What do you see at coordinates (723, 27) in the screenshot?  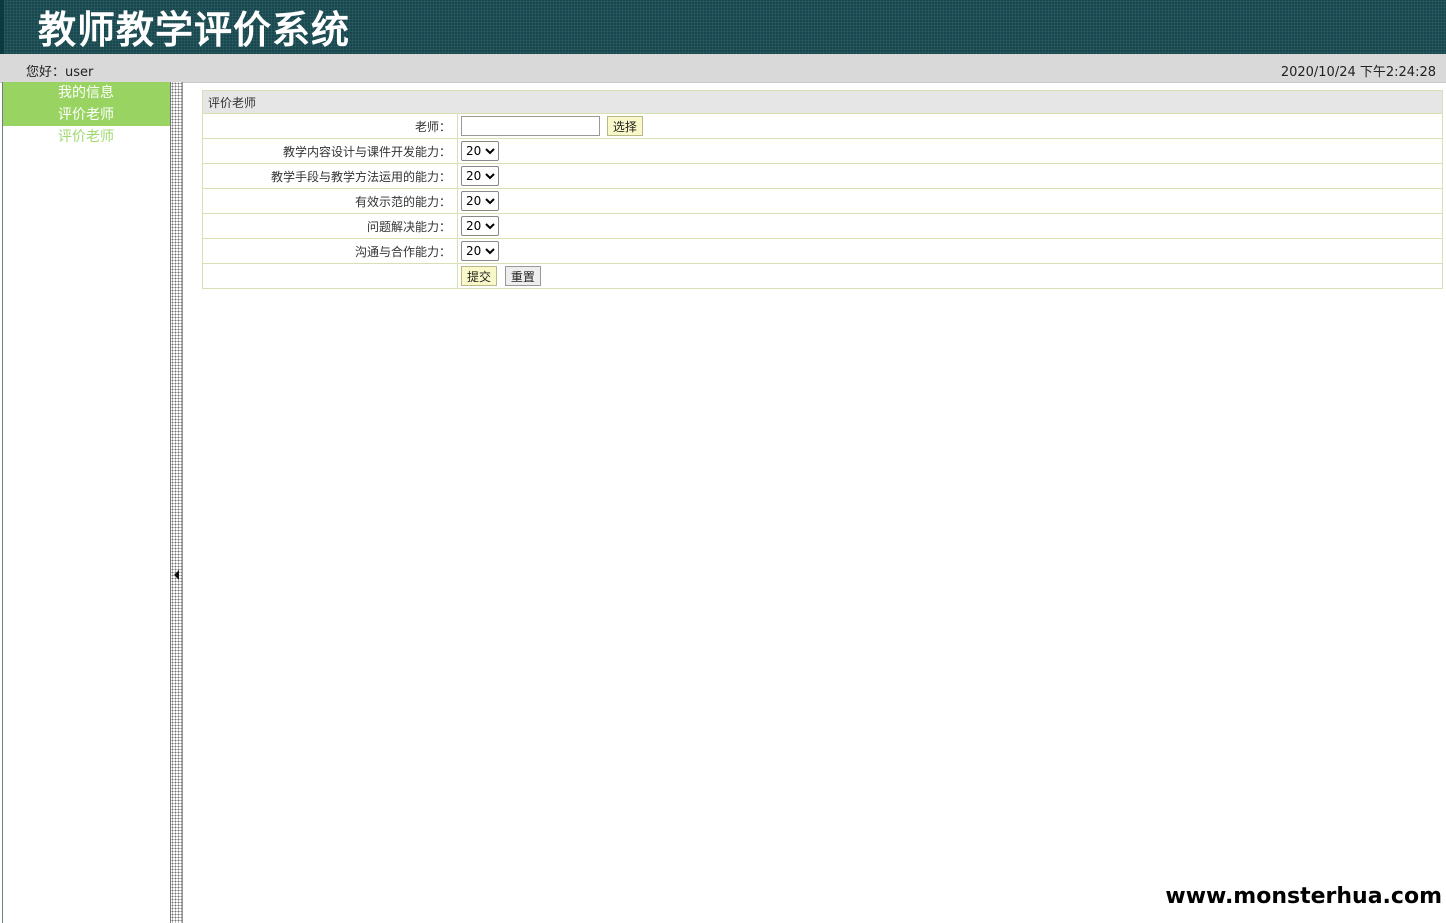 I see `app-header: 教师教学评价系统` at bounding box center [723, 27].